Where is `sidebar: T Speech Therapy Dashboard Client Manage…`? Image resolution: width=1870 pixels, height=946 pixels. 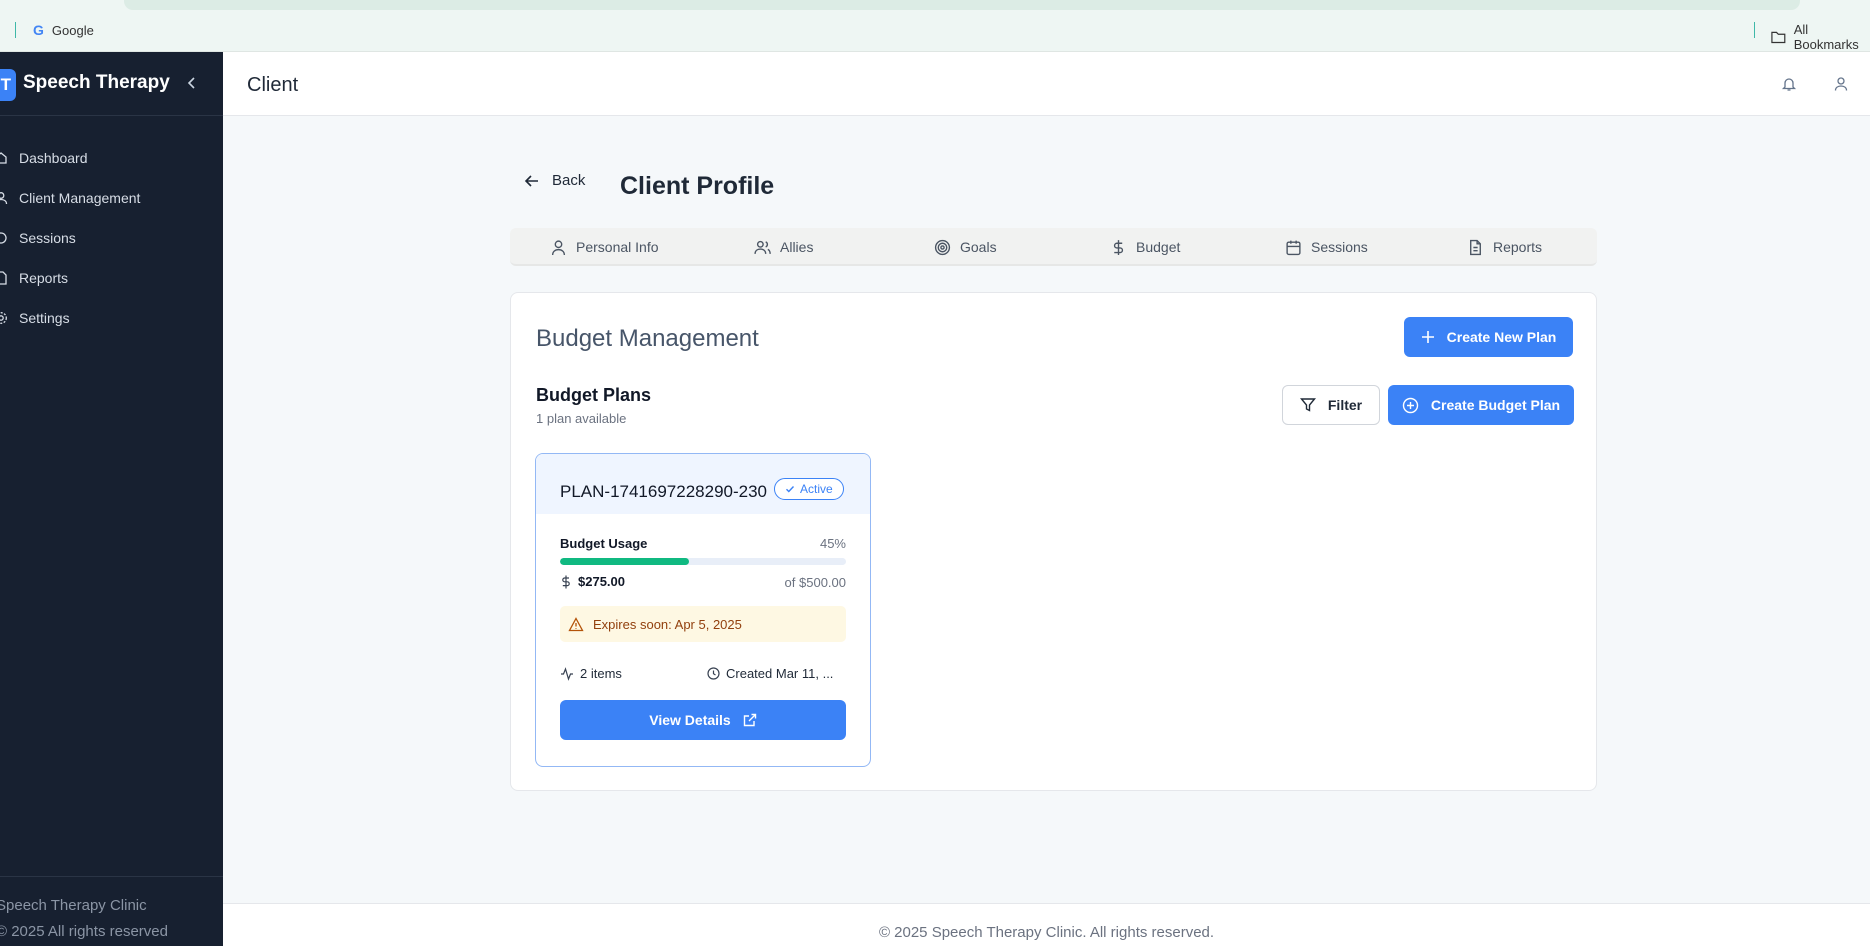 sidebar: T Speech Therapy Dashboard Client Manage… is located at coordinates (111, 499).